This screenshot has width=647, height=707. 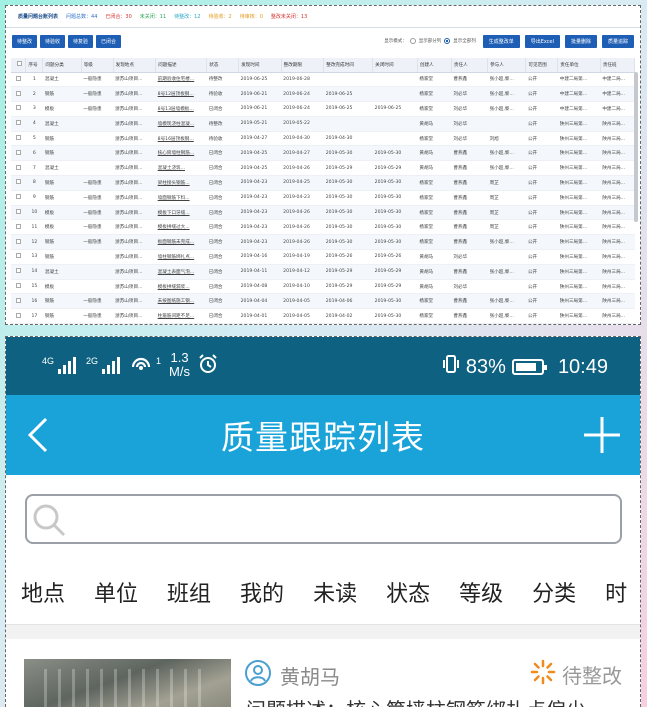 I want to click on filter-tab: 等级, so click(x=481, y=592).